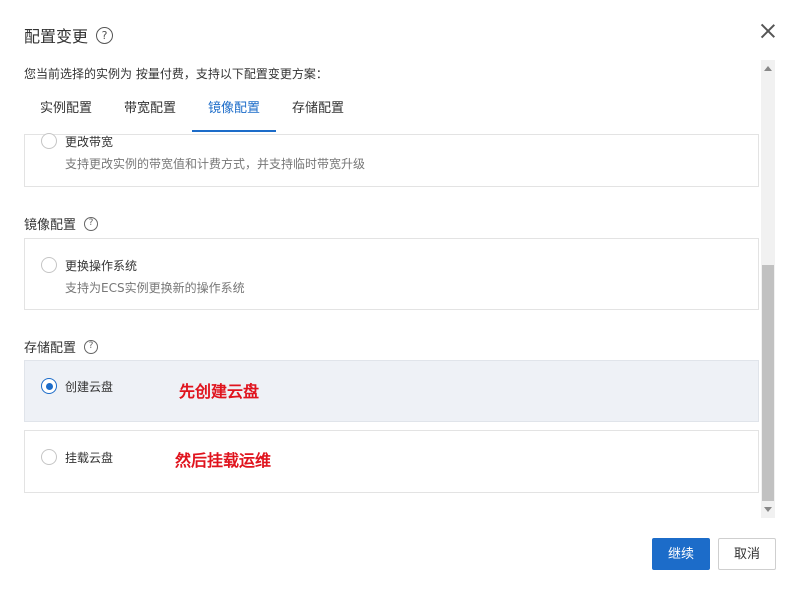 The image size is (797, 592). What do you see at coordinates (49, 141) in the screenshot?
I see `radio-change-bandwidth` at bounding box center [49, 141].